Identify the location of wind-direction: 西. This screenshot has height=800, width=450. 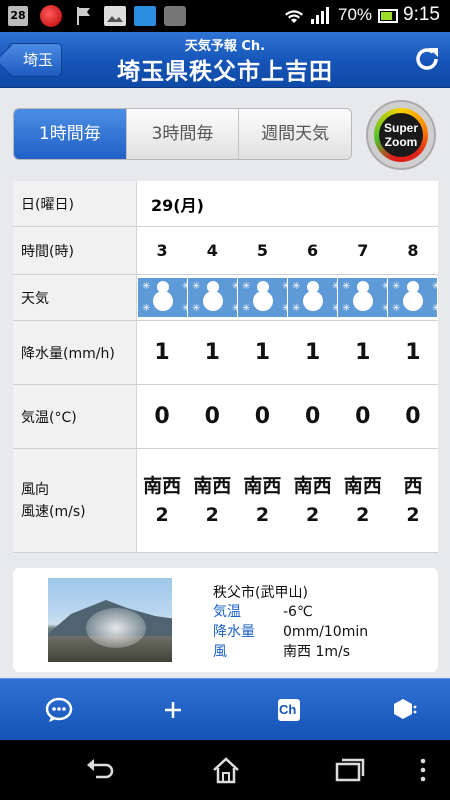
(413, 485).